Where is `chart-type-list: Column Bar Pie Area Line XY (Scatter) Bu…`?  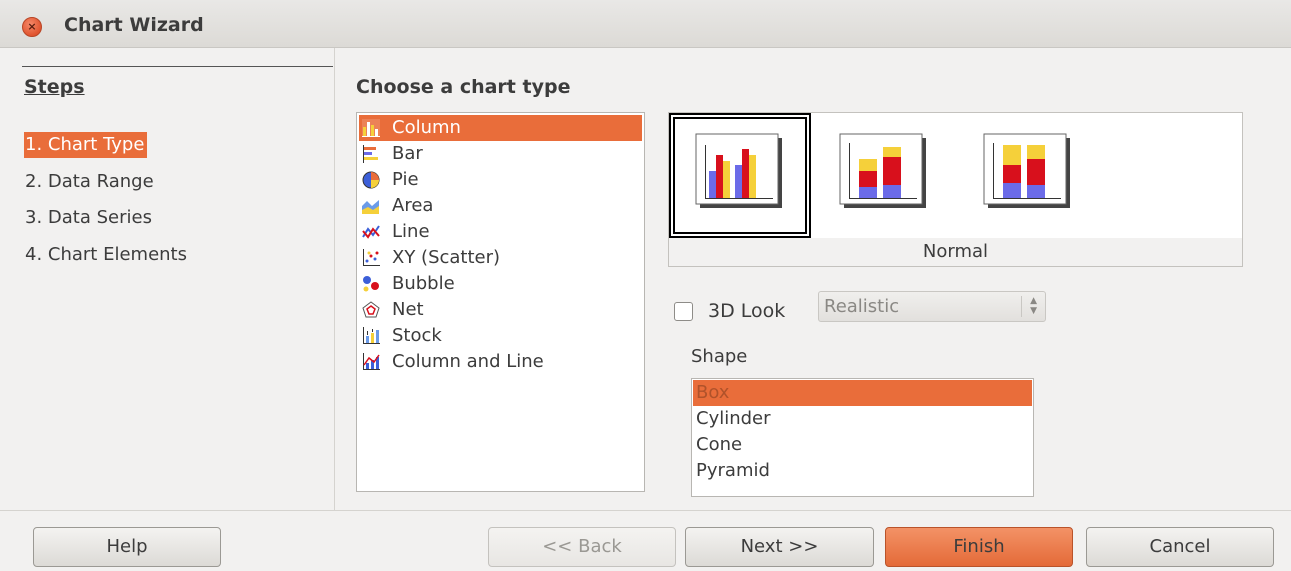 chart-type-list: Column Bar Pie Area Line XY (Scatter) Bu… is located at coordinates (500, 302).